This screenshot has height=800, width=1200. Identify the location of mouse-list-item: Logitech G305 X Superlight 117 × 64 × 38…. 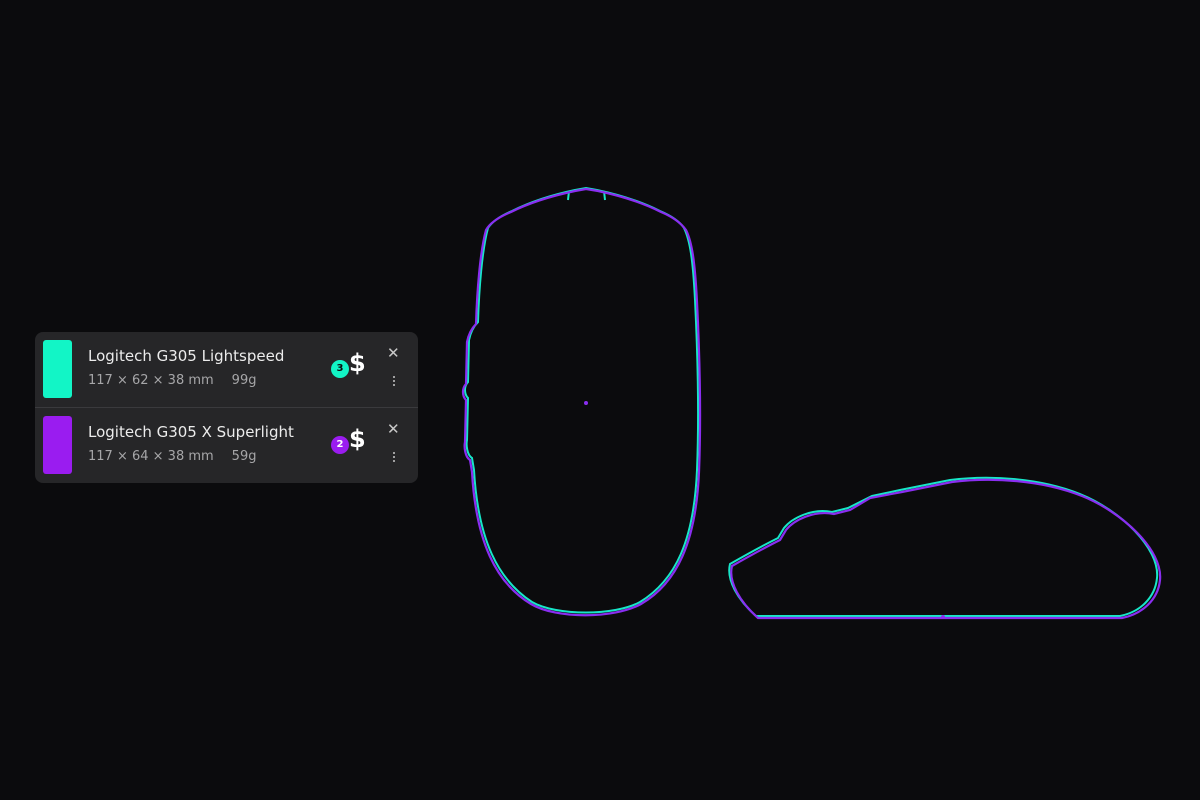
(226, 445).